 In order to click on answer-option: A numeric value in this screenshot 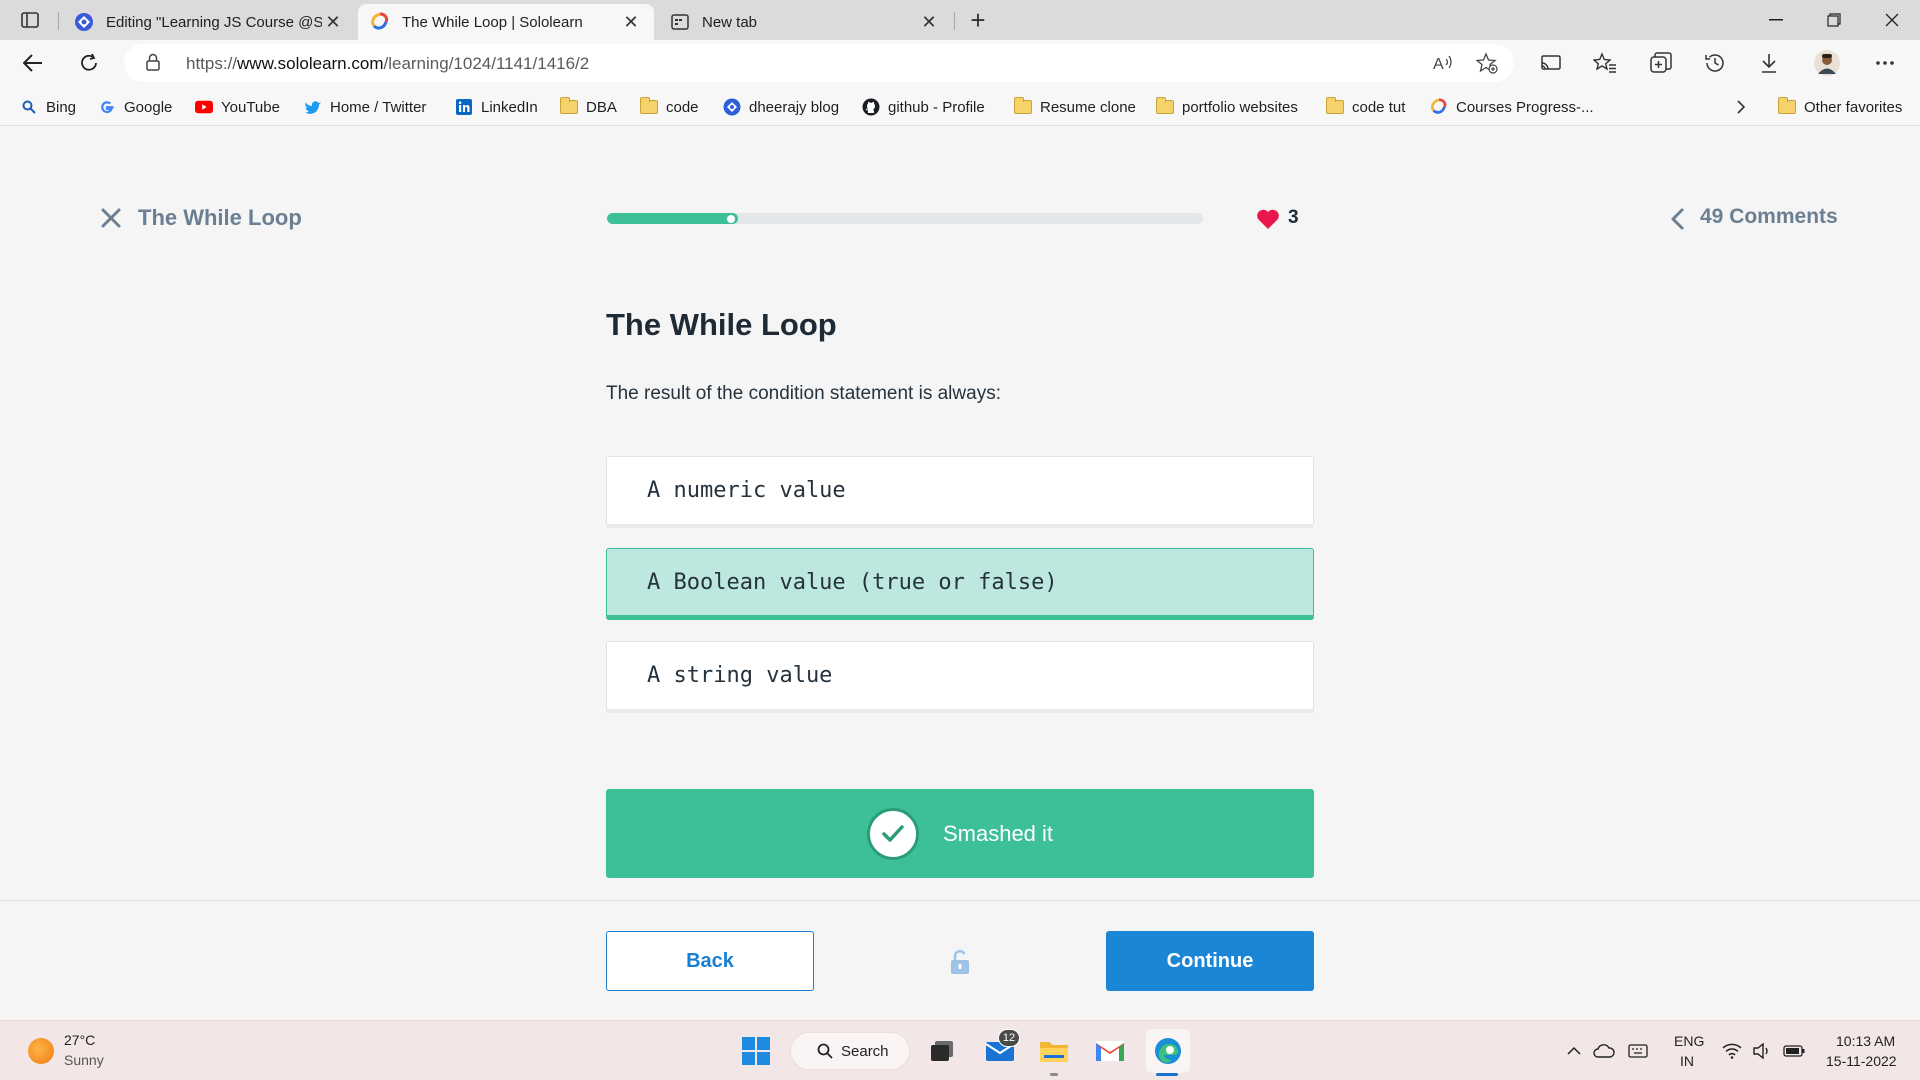, I will do `click(960, 492)`.